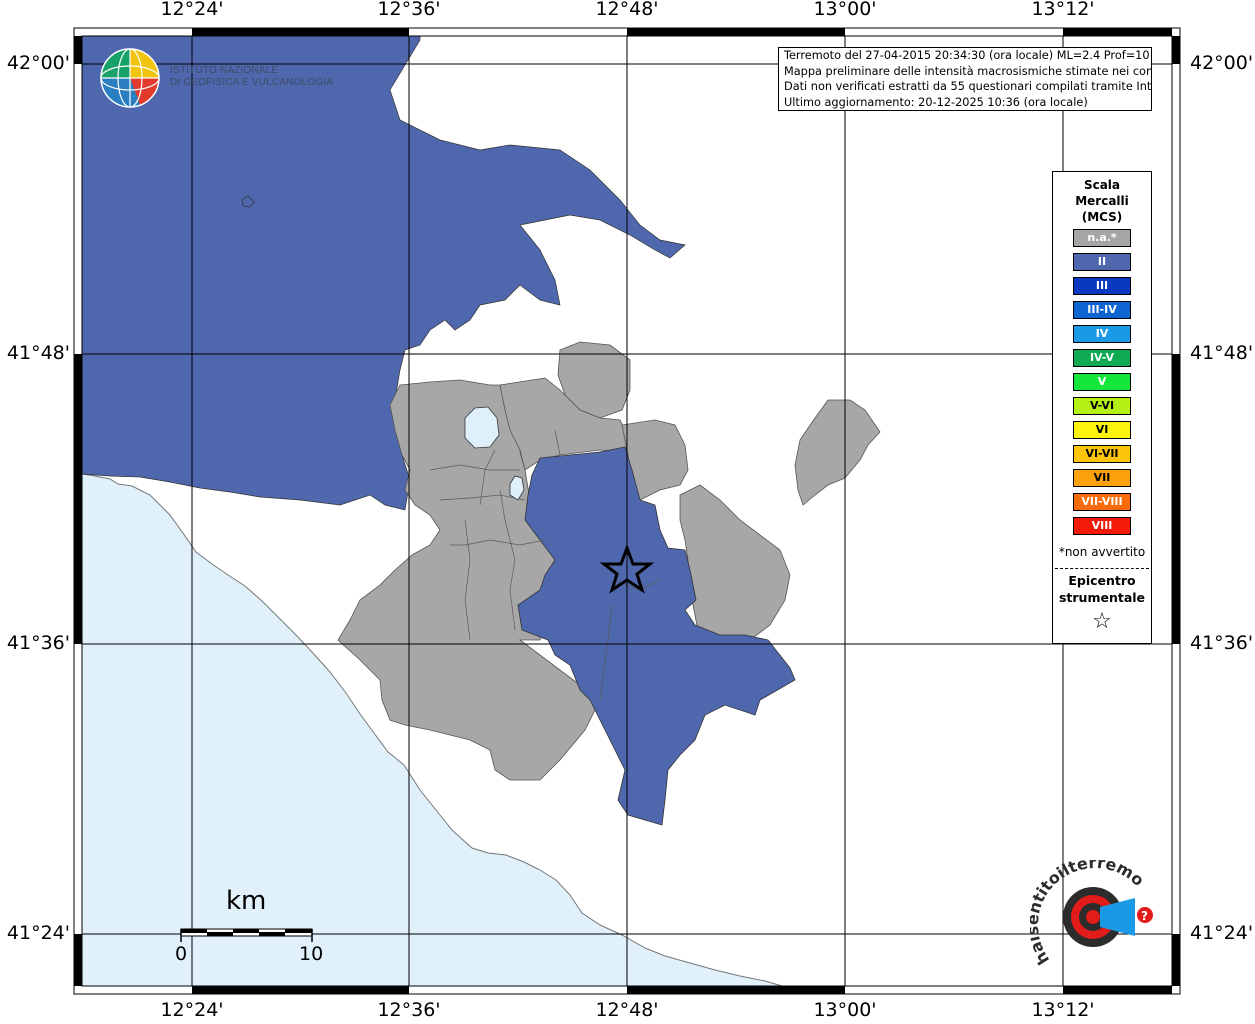 This screenshot has width=1255, height=1024. Describe the element at coordinates (1102, 589) in the screenshot. I see `legend-epicenter-label: Epicentro strumentale` at that location.